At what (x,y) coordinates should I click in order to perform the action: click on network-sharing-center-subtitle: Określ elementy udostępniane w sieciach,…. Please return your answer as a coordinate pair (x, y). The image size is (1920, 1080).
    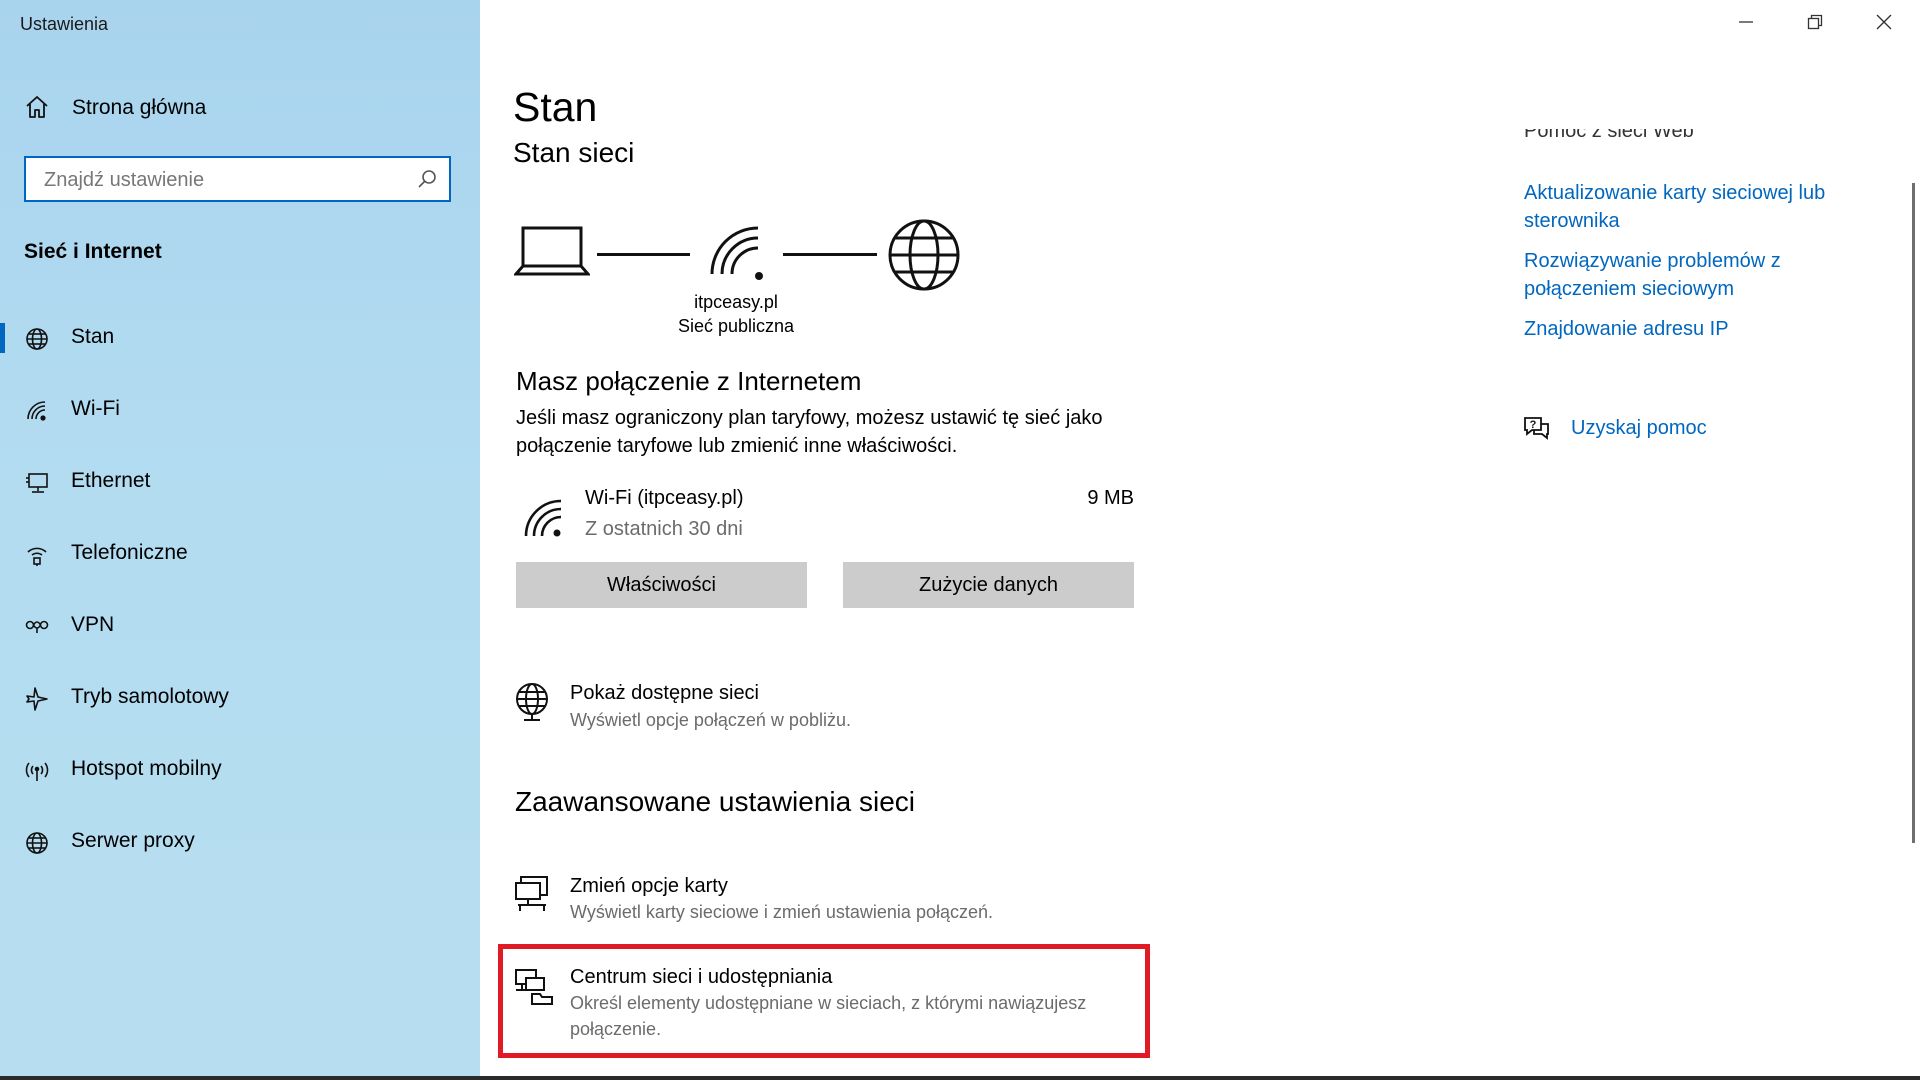
    Looking at the image, I should click on (828, 1016).